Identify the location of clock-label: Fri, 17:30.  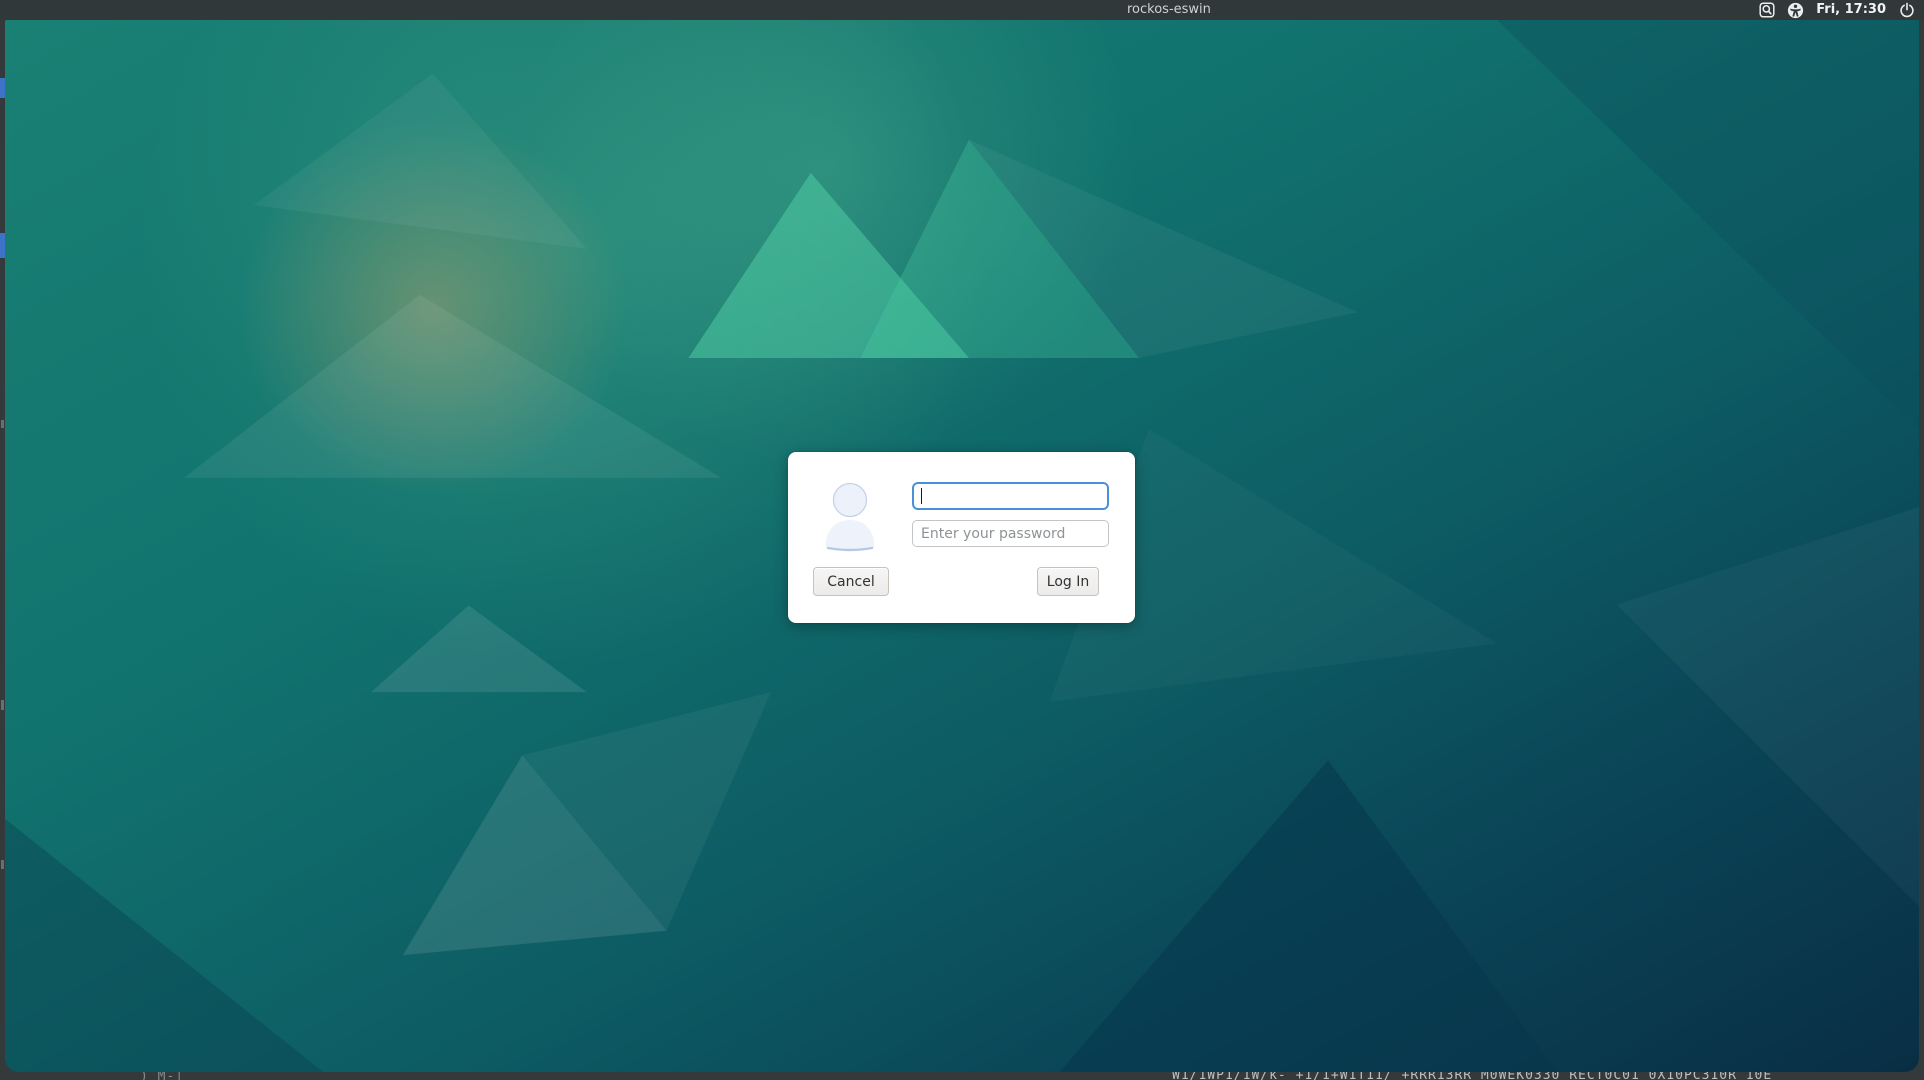
(1851, 10).